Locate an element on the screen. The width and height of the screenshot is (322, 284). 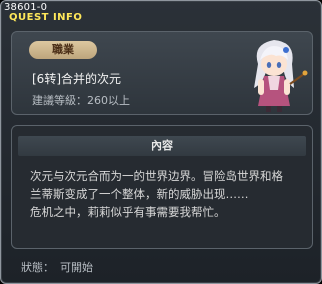
description-line: 危机之中，莉莉似乎有事需要我帮忙。 is located at coordinates (128, 212).